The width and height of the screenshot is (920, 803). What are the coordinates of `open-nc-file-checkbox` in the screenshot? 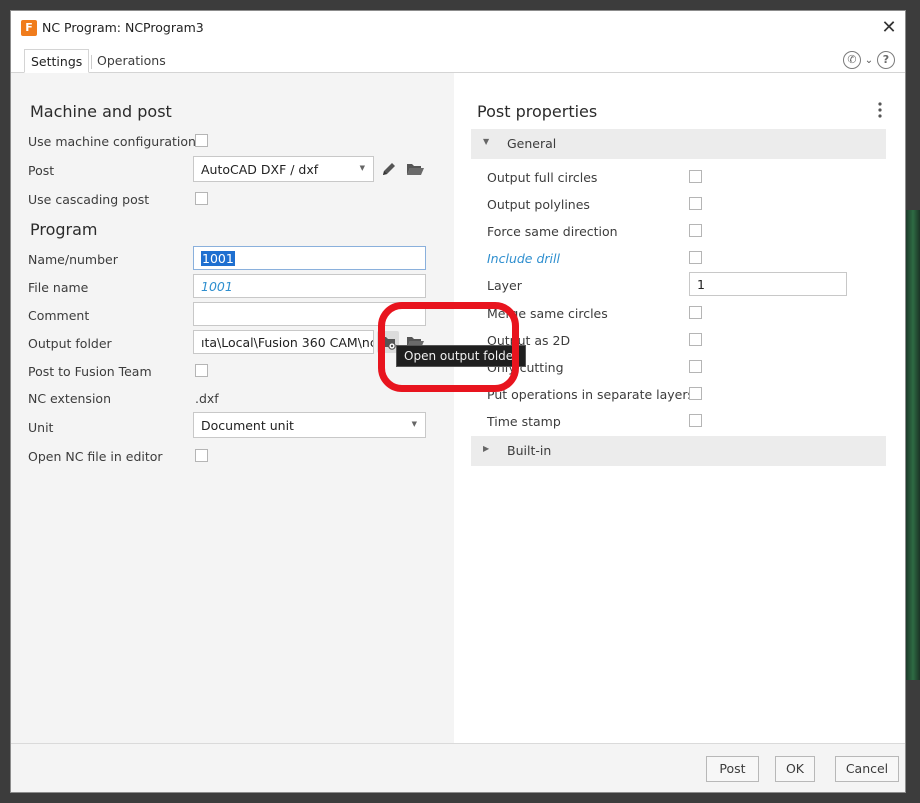 It's located at (201, 455).